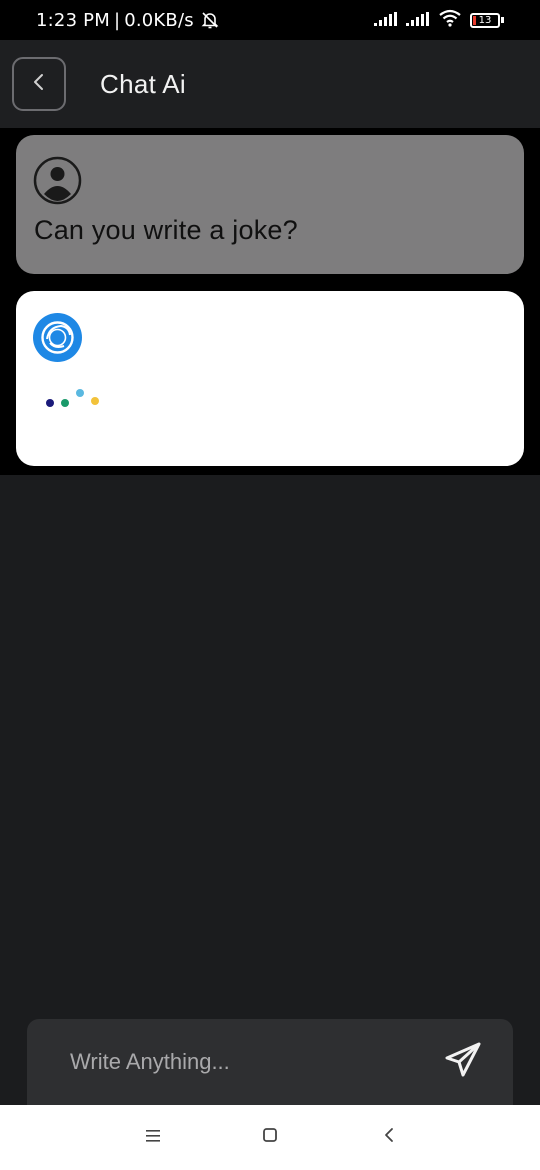 The width and height of the screenshot is (540, 1170). What do you see at coordinates (77, 399) in the screenshot?
I see `typing-indicator` at bounding box center [77, 399].